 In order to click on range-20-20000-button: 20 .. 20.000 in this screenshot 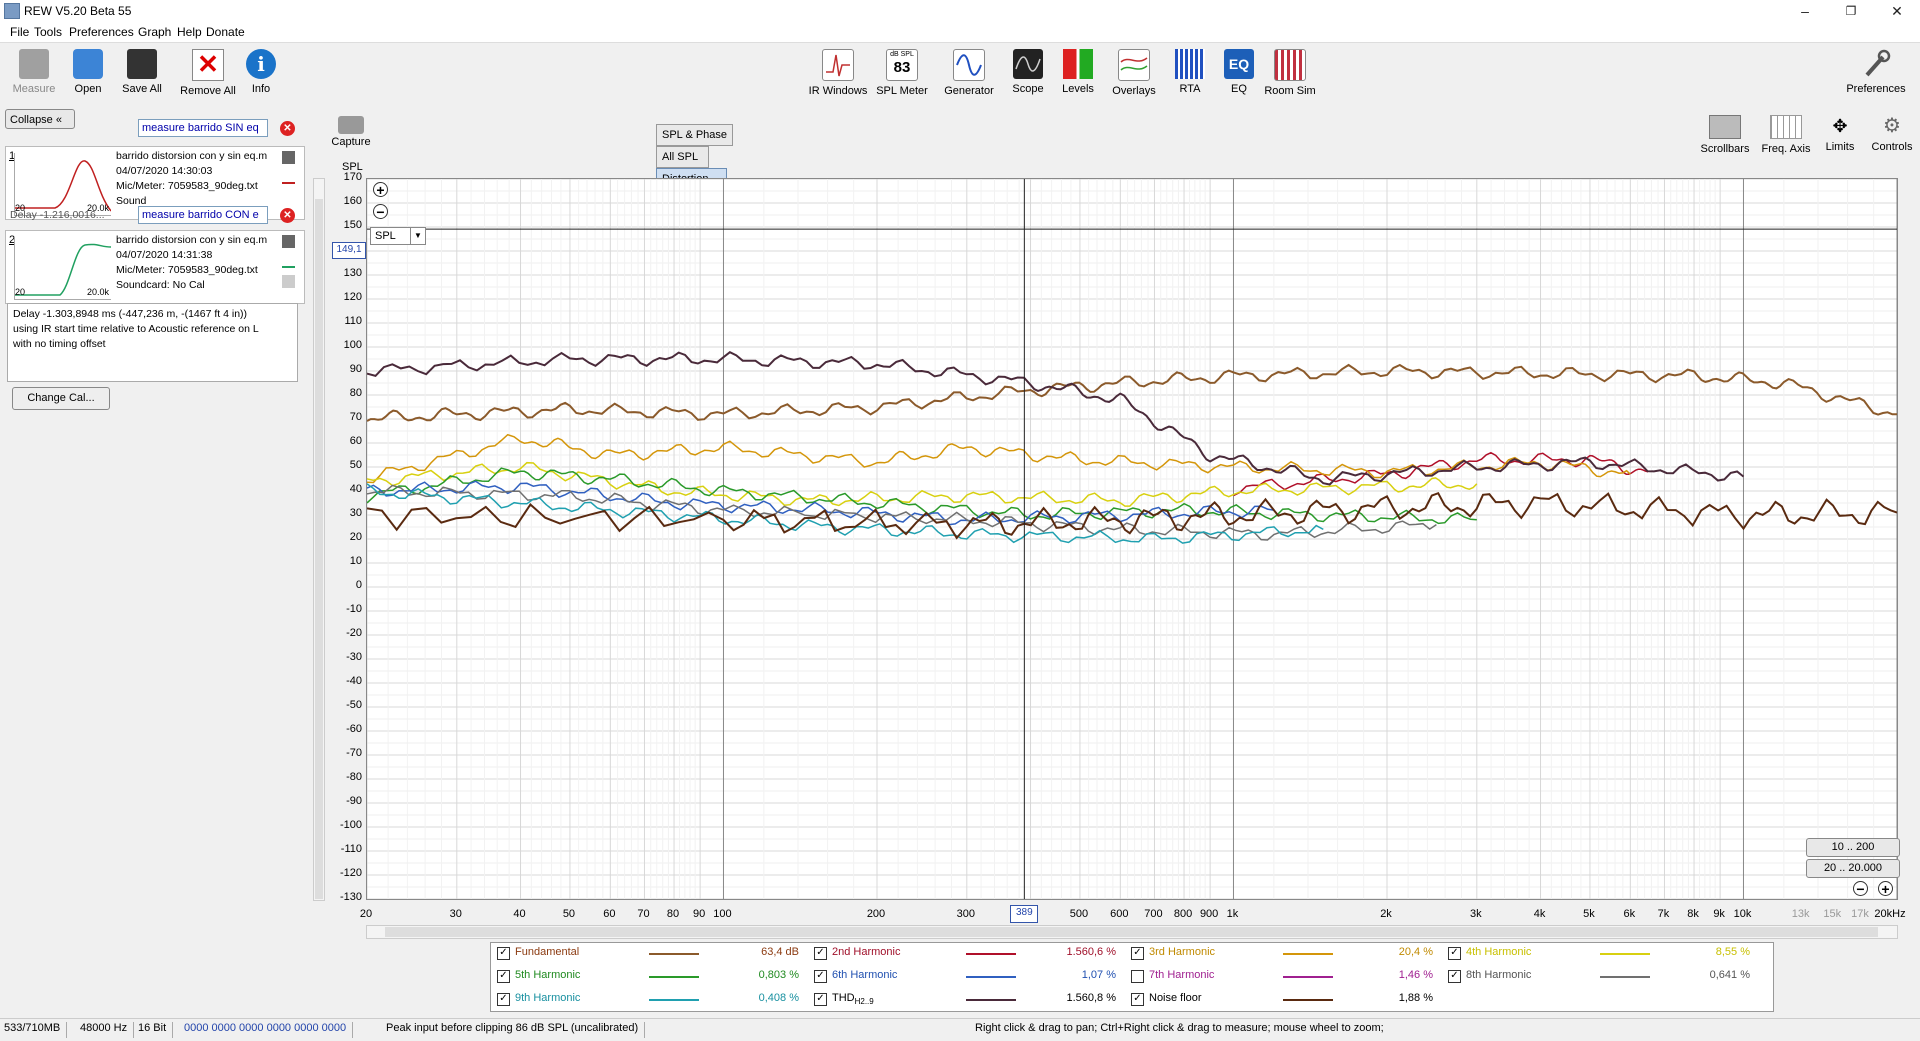, I will do `click(1853, 868)`.